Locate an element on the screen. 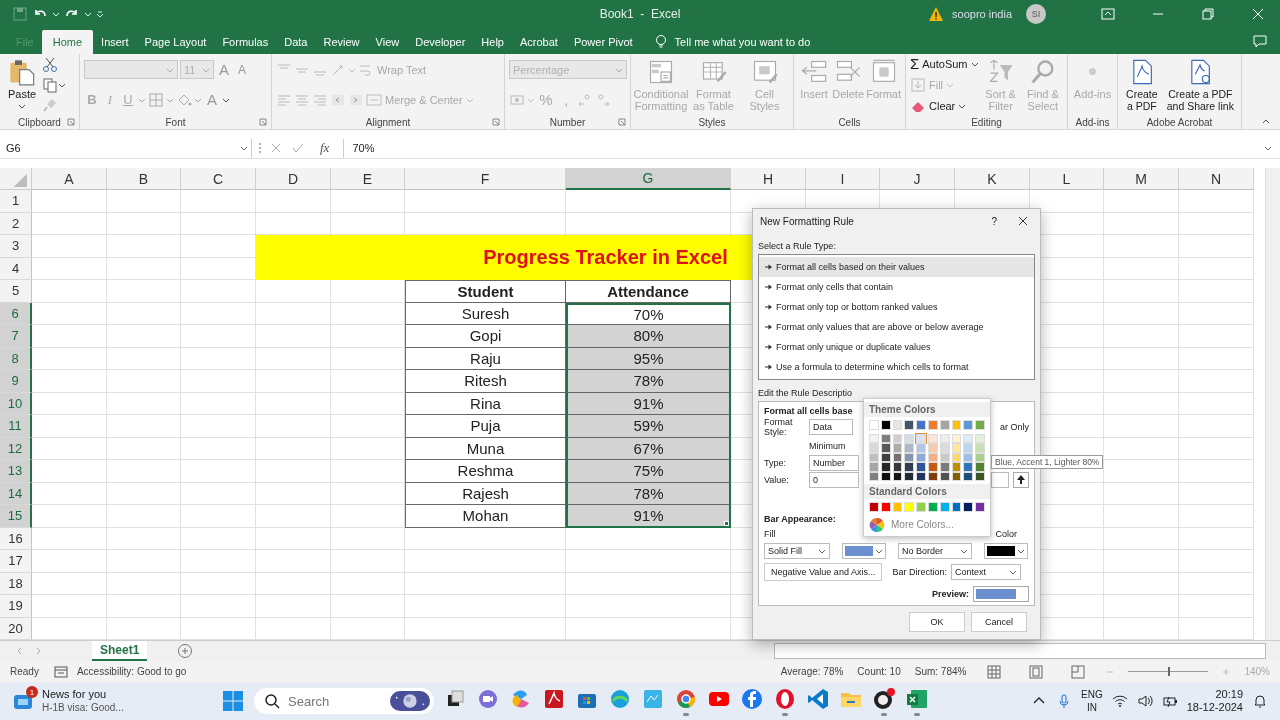  row-header: 7 is located at coordinates (16, 336).